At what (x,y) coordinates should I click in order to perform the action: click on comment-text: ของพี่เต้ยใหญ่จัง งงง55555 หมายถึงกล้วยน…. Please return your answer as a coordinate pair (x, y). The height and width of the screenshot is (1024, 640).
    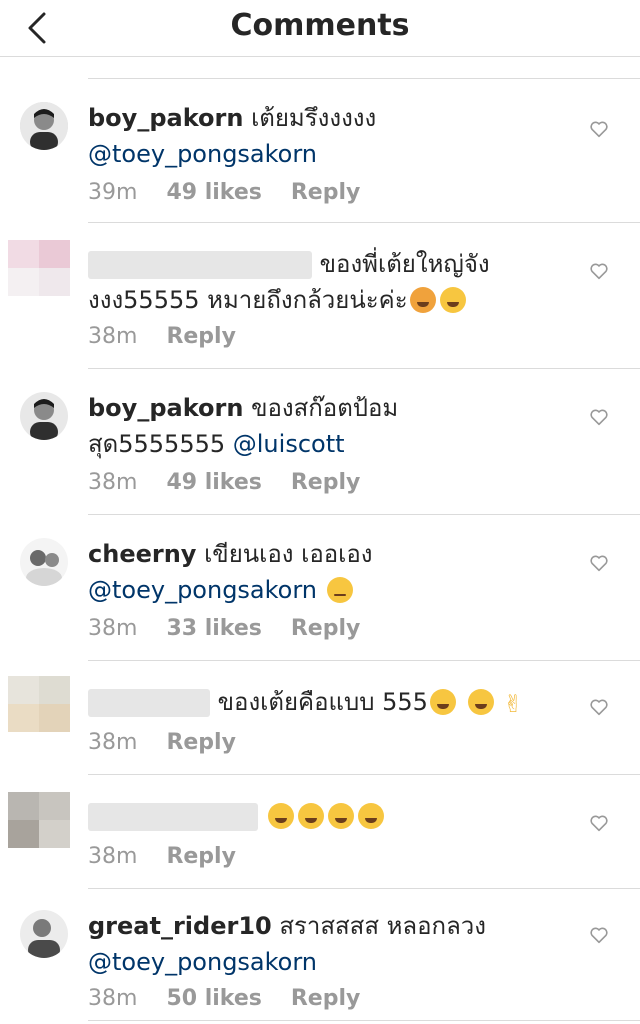
    Looking at the image, I should click on (334, 282).